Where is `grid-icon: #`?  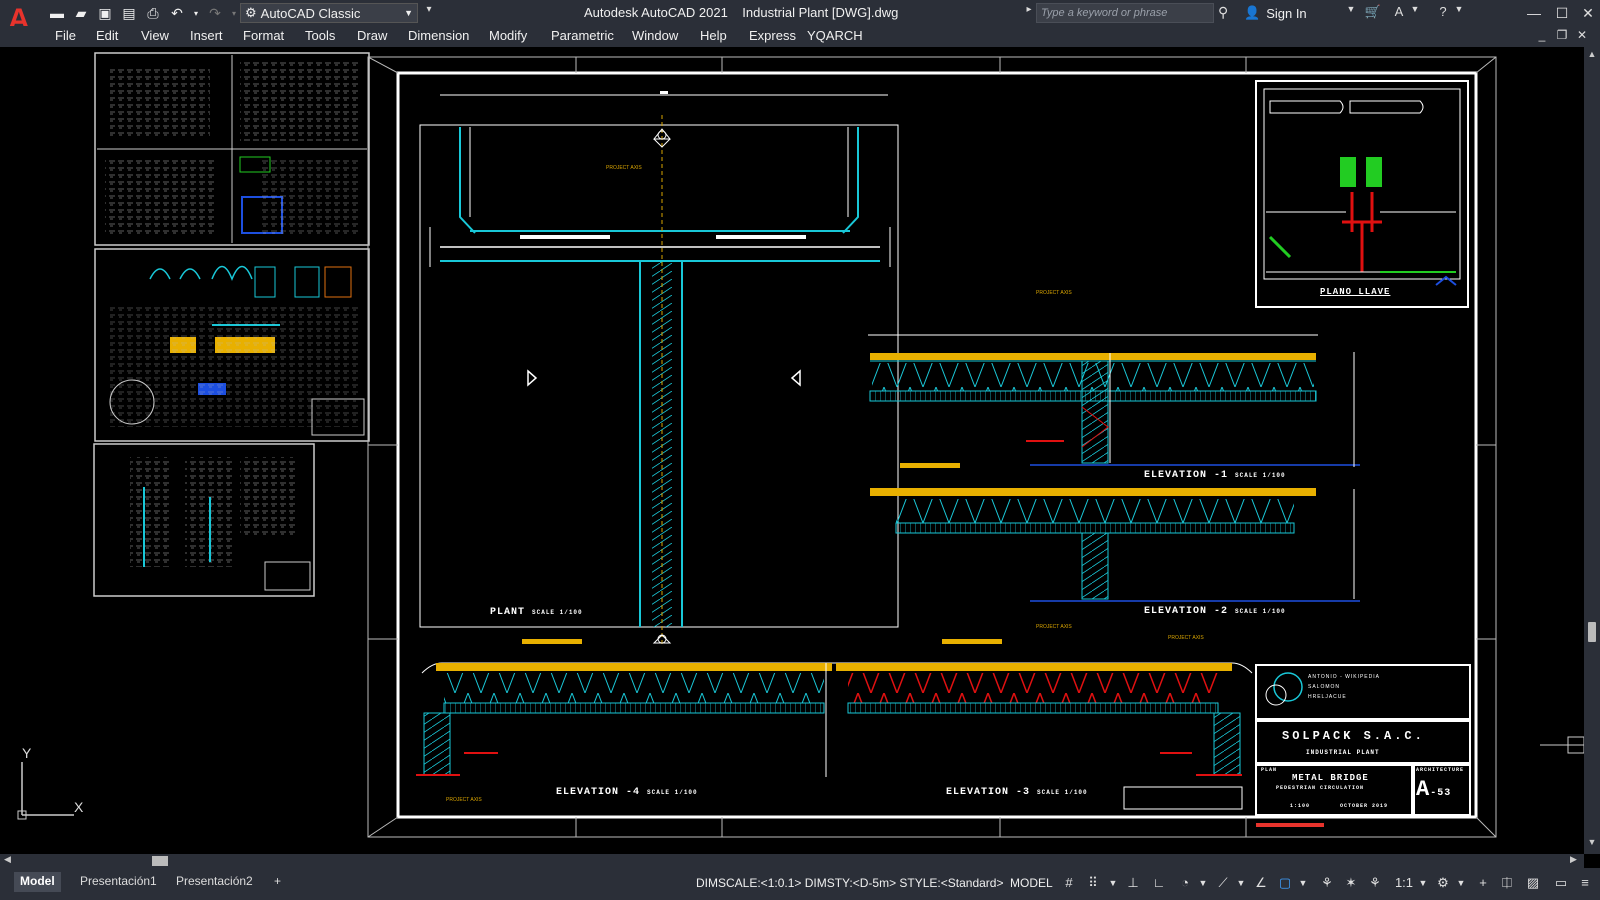 grid-icon: # is located at coordinates (1069, 883).